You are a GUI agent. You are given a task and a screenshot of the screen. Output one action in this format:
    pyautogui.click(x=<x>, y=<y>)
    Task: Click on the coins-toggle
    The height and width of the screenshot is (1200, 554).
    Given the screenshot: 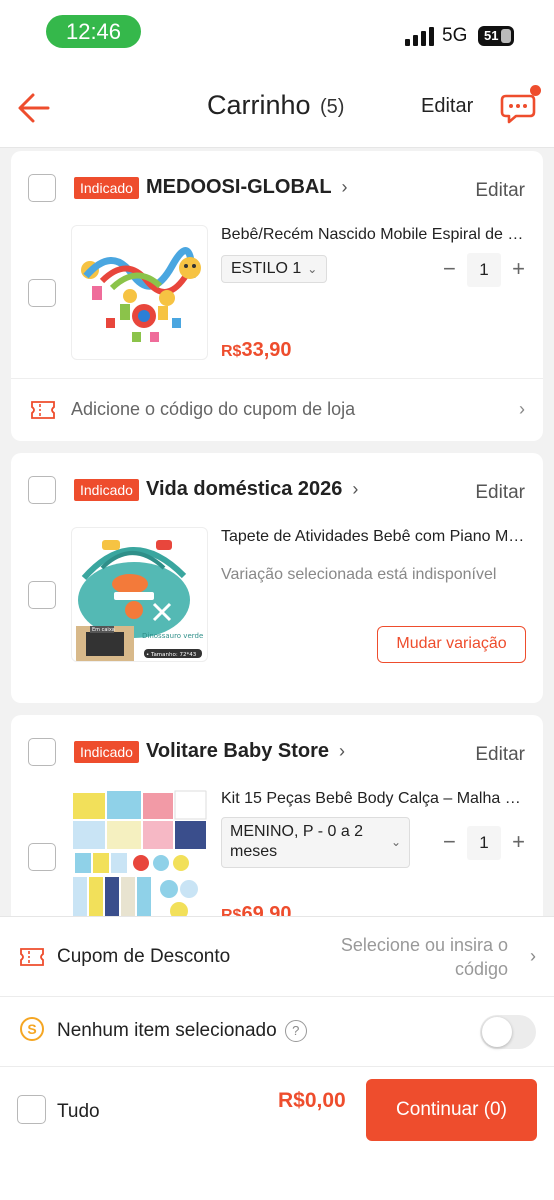 What is the action you would take?
    pyautogui.click(x=508, y=1032)
    